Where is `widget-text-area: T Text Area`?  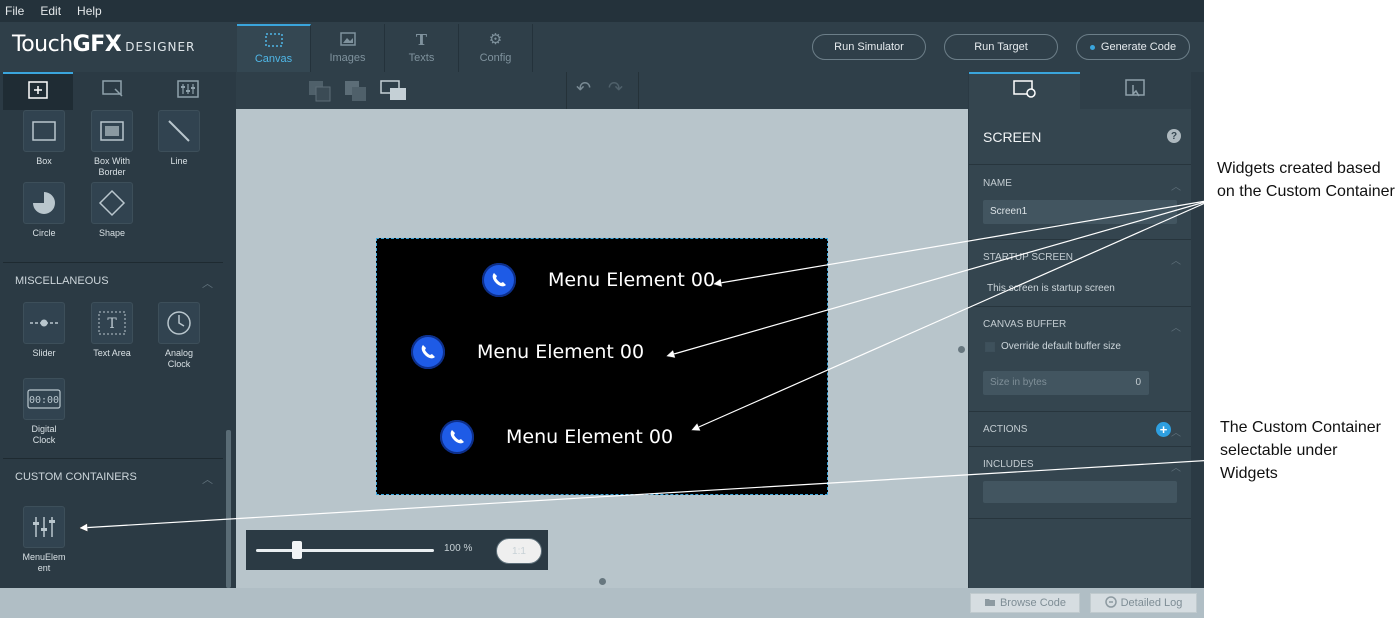 widget-text-area: T Text Area is located at coordinates (112, 330).